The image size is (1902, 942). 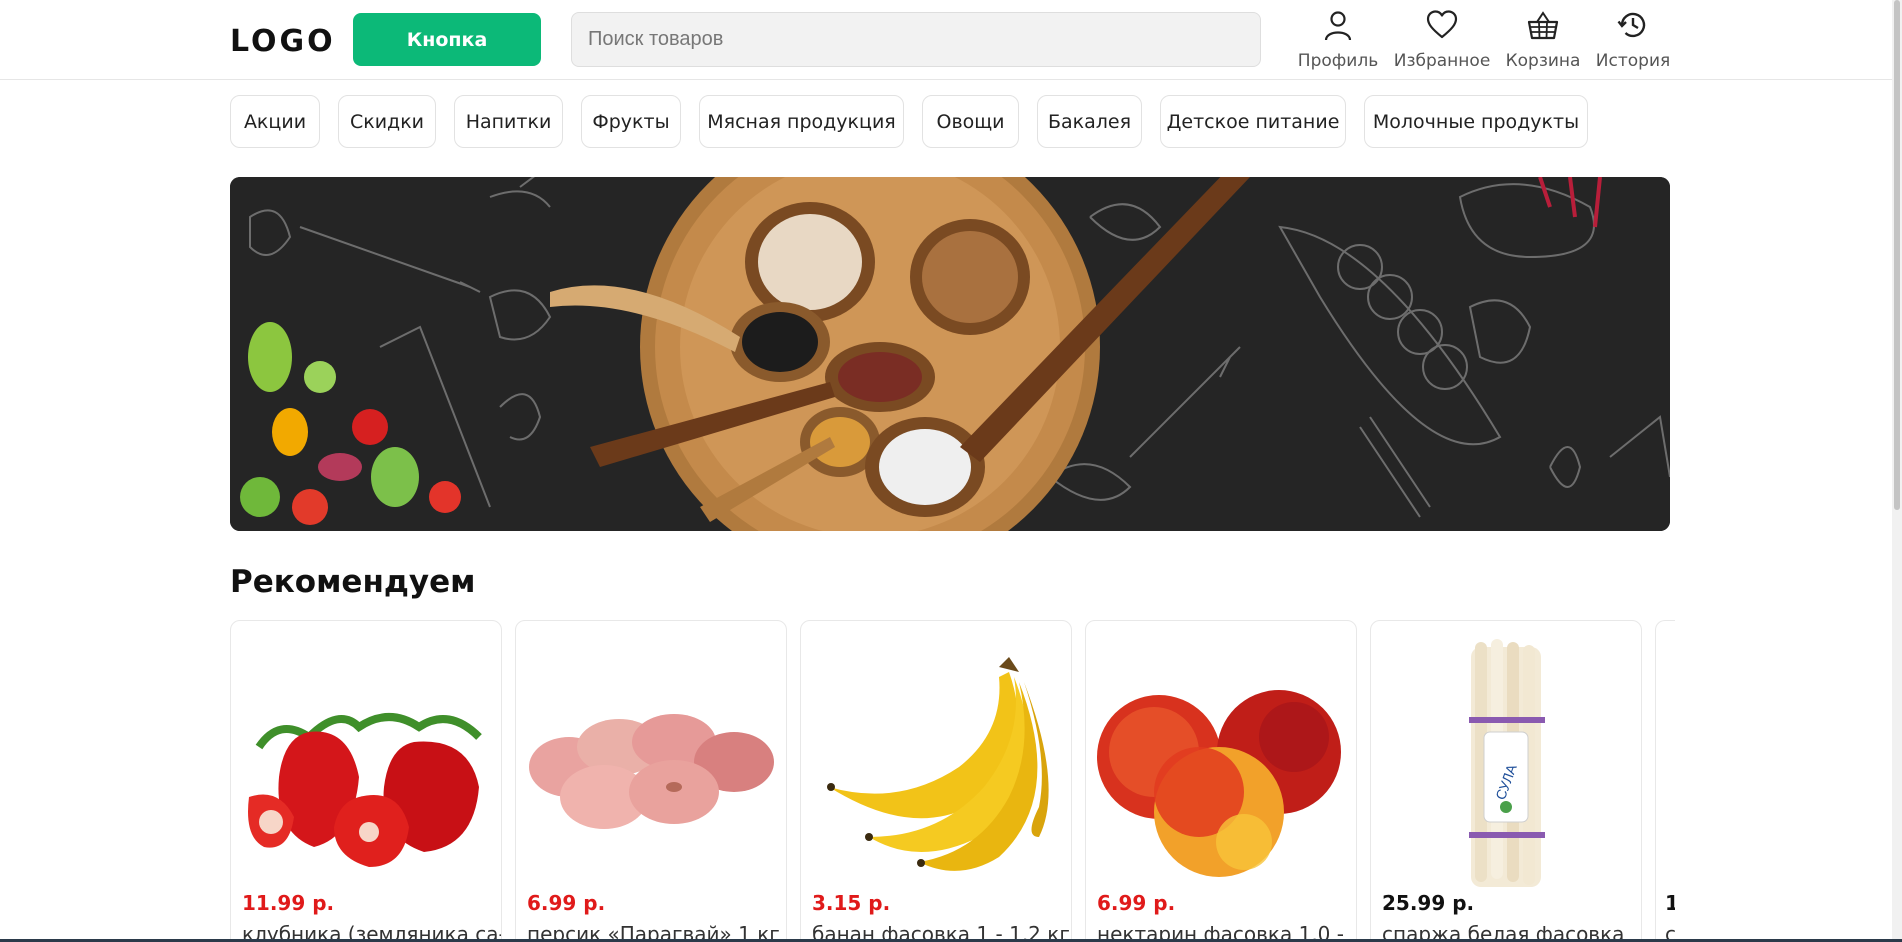 What do you see at coordinates (1543, 61) in the screenshot?
I see `nav-cart-label: Корзина` at bounding box center [1543, 61].